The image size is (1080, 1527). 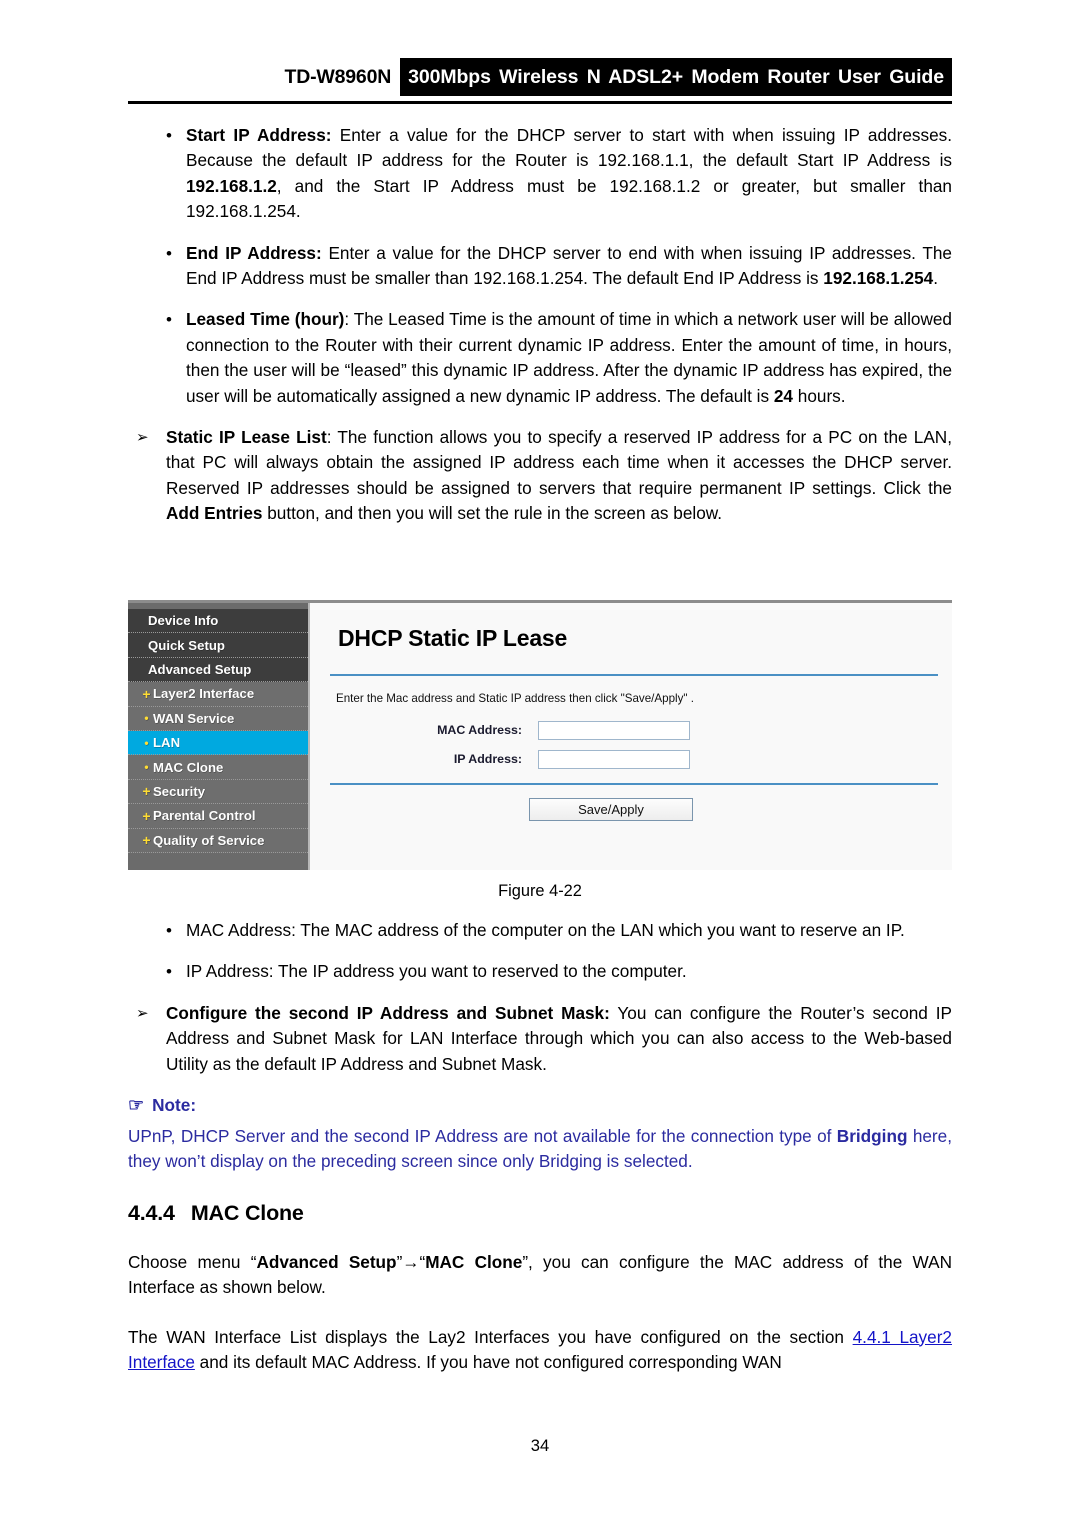 What do you see at coordinates (819, 395) in the screenshot?
I see `bullet-body-2: hours.` at bounding box center [819, 395].